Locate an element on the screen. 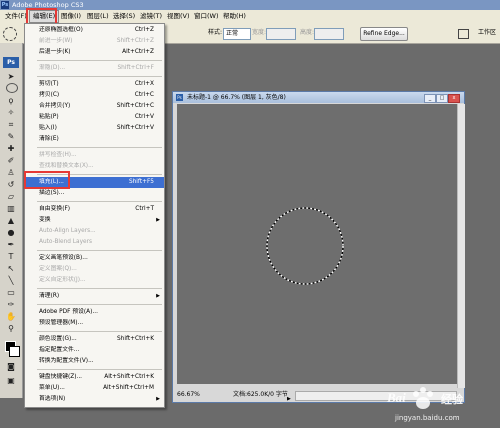 The width and height of the screenshot is (500, 428). edit-menu-item: 渐隐(D)... Shift+Ctrl+F is located at coordinates (94, 68).